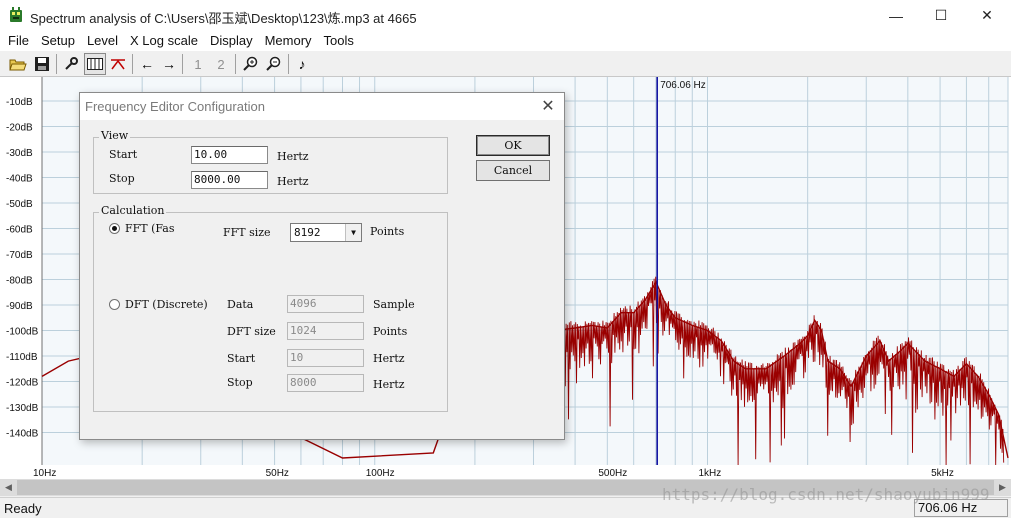 Image resolution: width=1011 pixels, height=518 pixels. I want to click on view-start-input: 10.00, so click(229, 155).